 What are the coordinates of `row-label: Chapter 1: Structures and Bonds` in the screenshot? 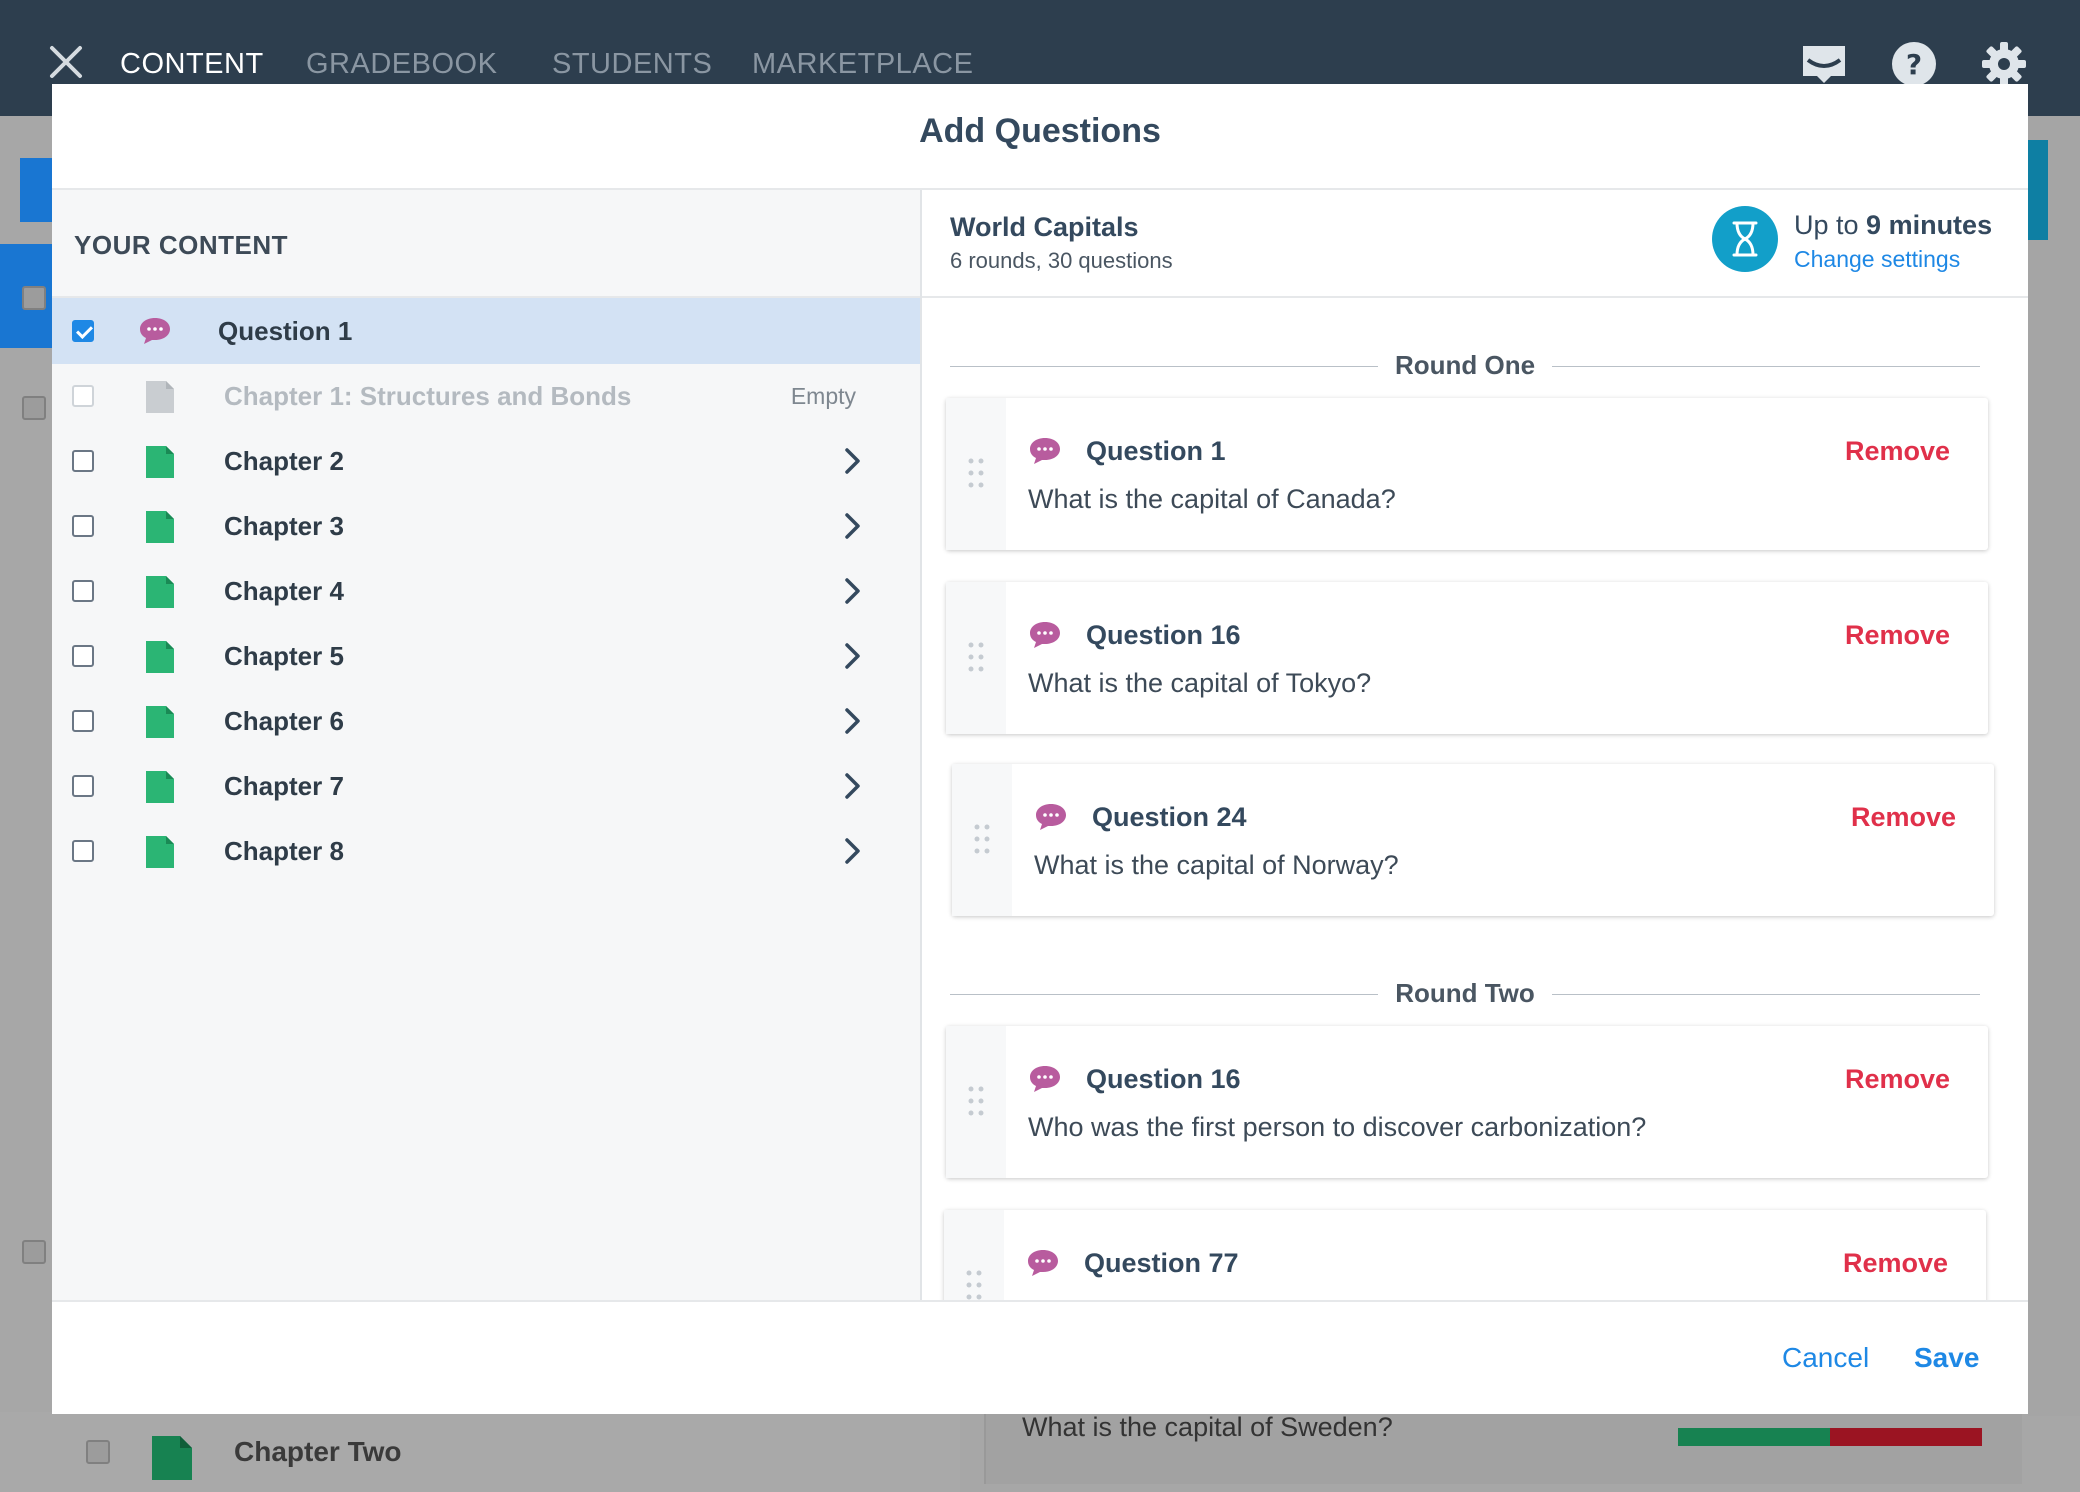 It's located at (428, 396).